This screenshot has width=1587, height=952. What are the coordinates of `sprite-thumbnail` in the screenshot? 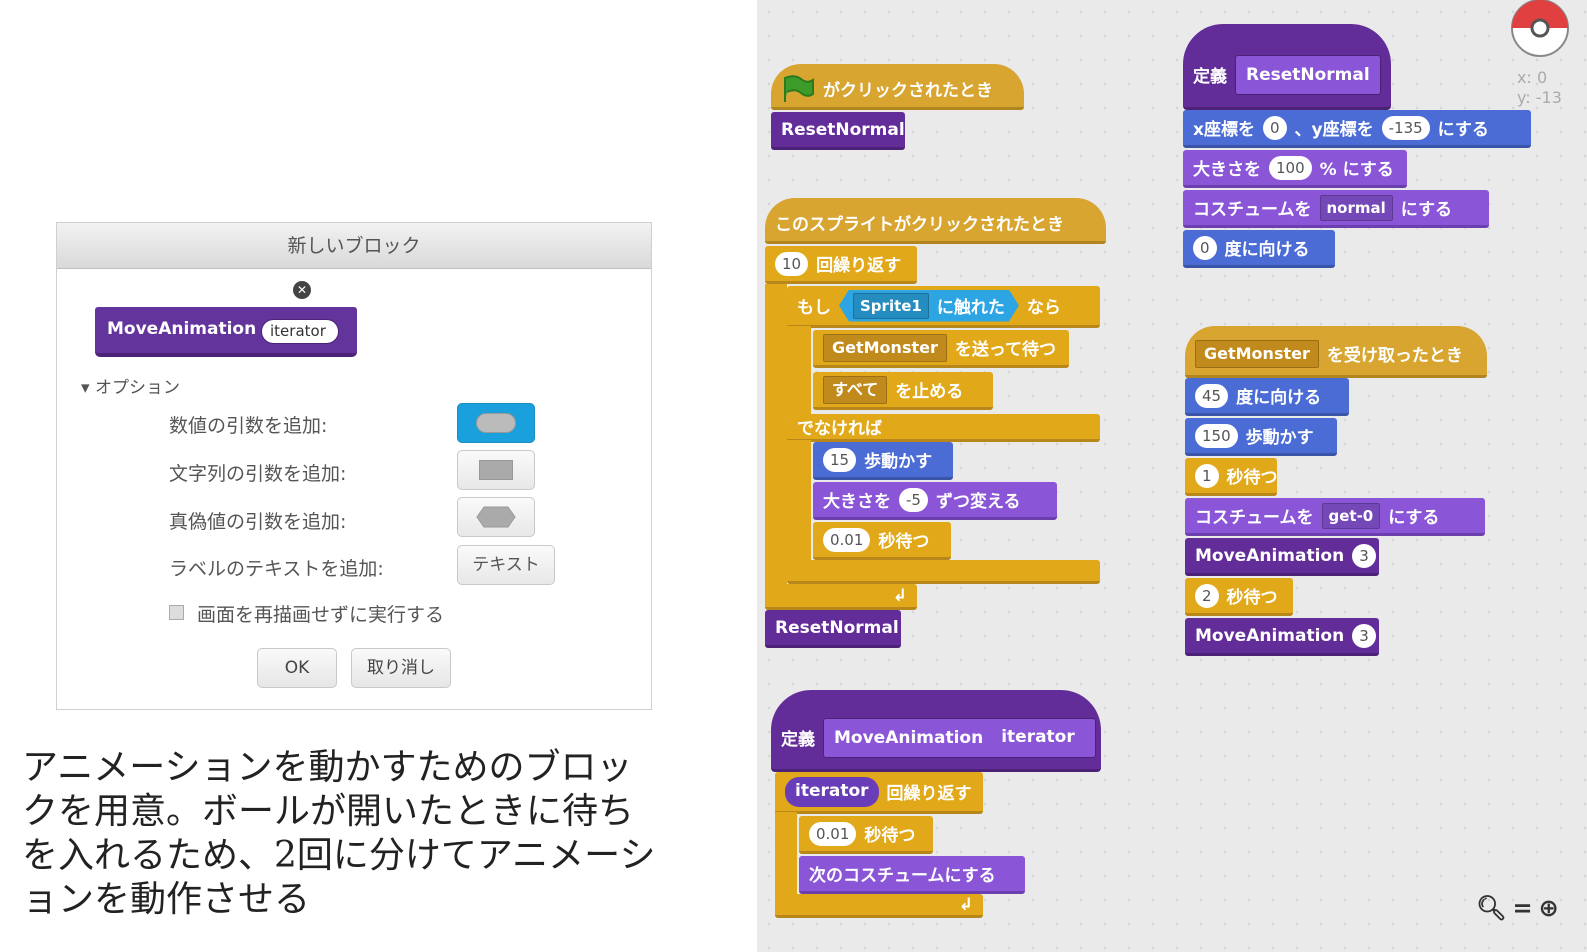 It's located at (1548, 30).